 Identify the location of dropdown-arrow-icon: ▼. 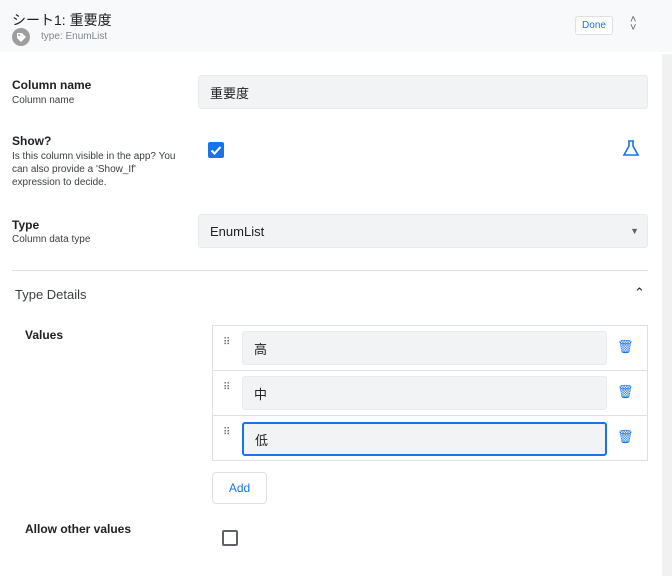
(634, 231).